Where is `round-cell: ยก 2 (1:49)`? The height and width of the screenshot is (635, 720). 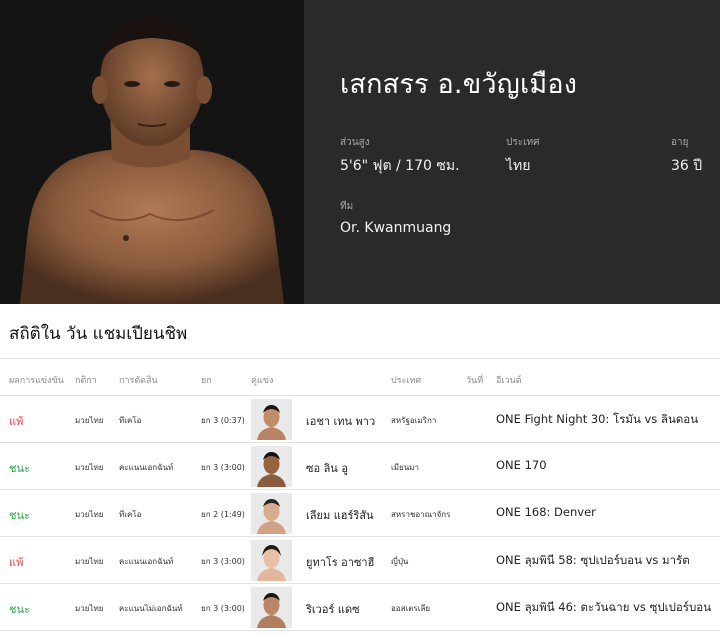 round-cell: ยก 2 (1:49) is located at coordinates (223, 514).